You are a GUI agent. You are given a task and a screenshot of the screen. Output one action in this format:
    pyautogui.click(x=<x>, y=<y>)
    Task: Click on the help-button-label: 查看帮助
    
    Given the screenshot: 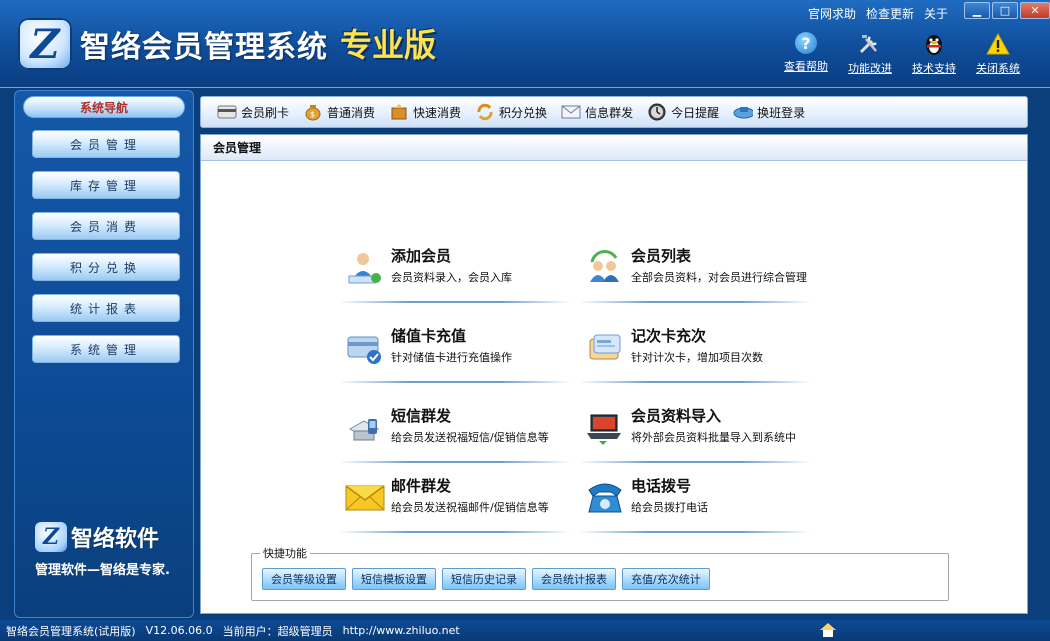 What is the action you would take?
    pyautogui.click(x=806, y=66)
    